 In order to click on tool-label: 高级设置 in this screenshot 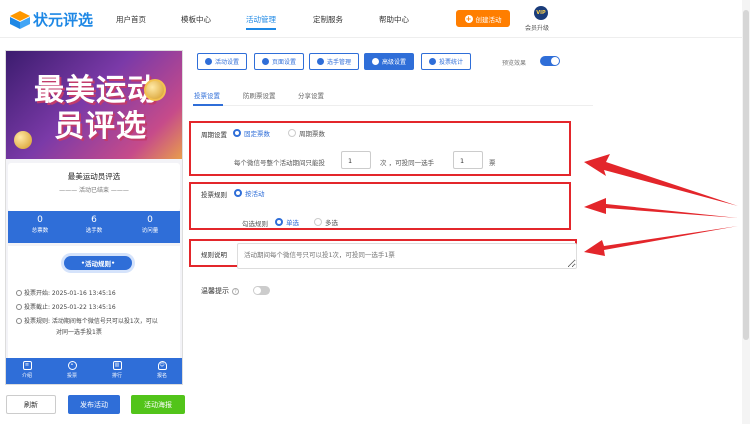, I will do `click(393, 62)`.